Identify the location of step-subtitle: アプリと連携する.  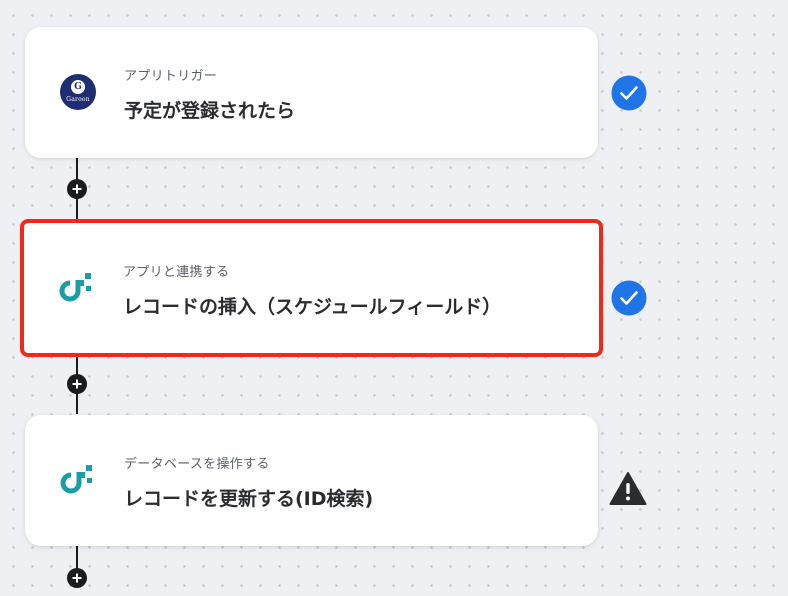
(176, 272).